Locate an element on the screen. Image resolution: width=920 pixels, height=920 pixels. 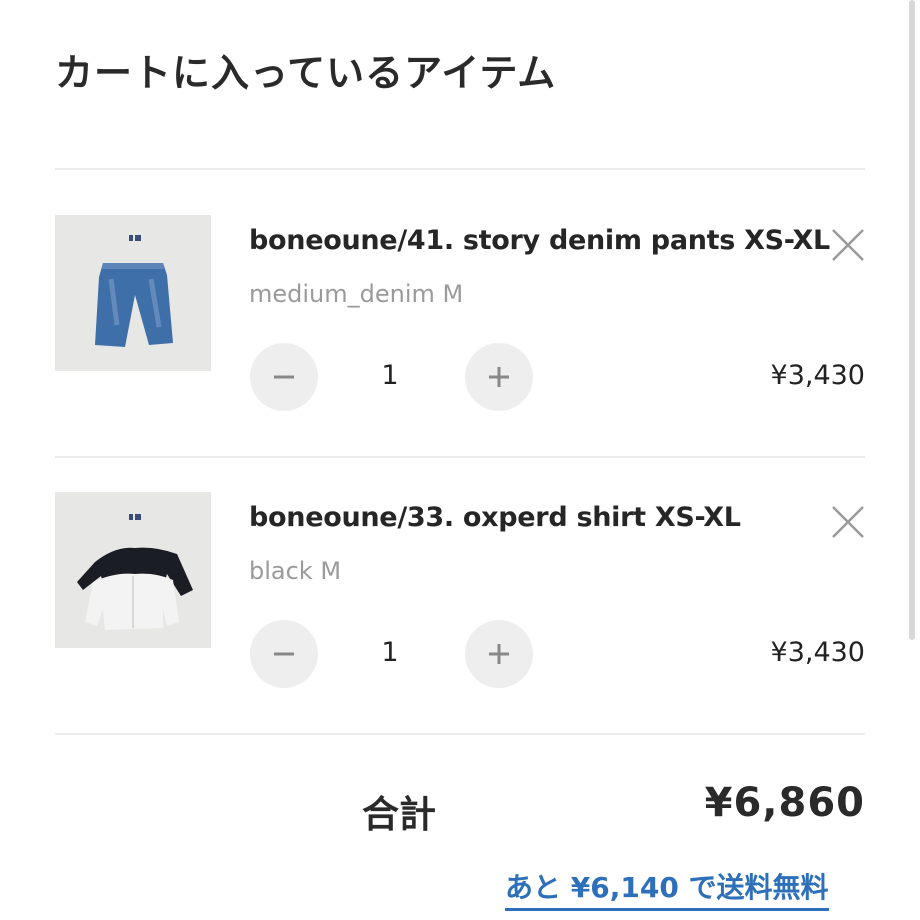
product-name: boneoune/41. story denim pants XS-XL is located at coordinates (539, 240).